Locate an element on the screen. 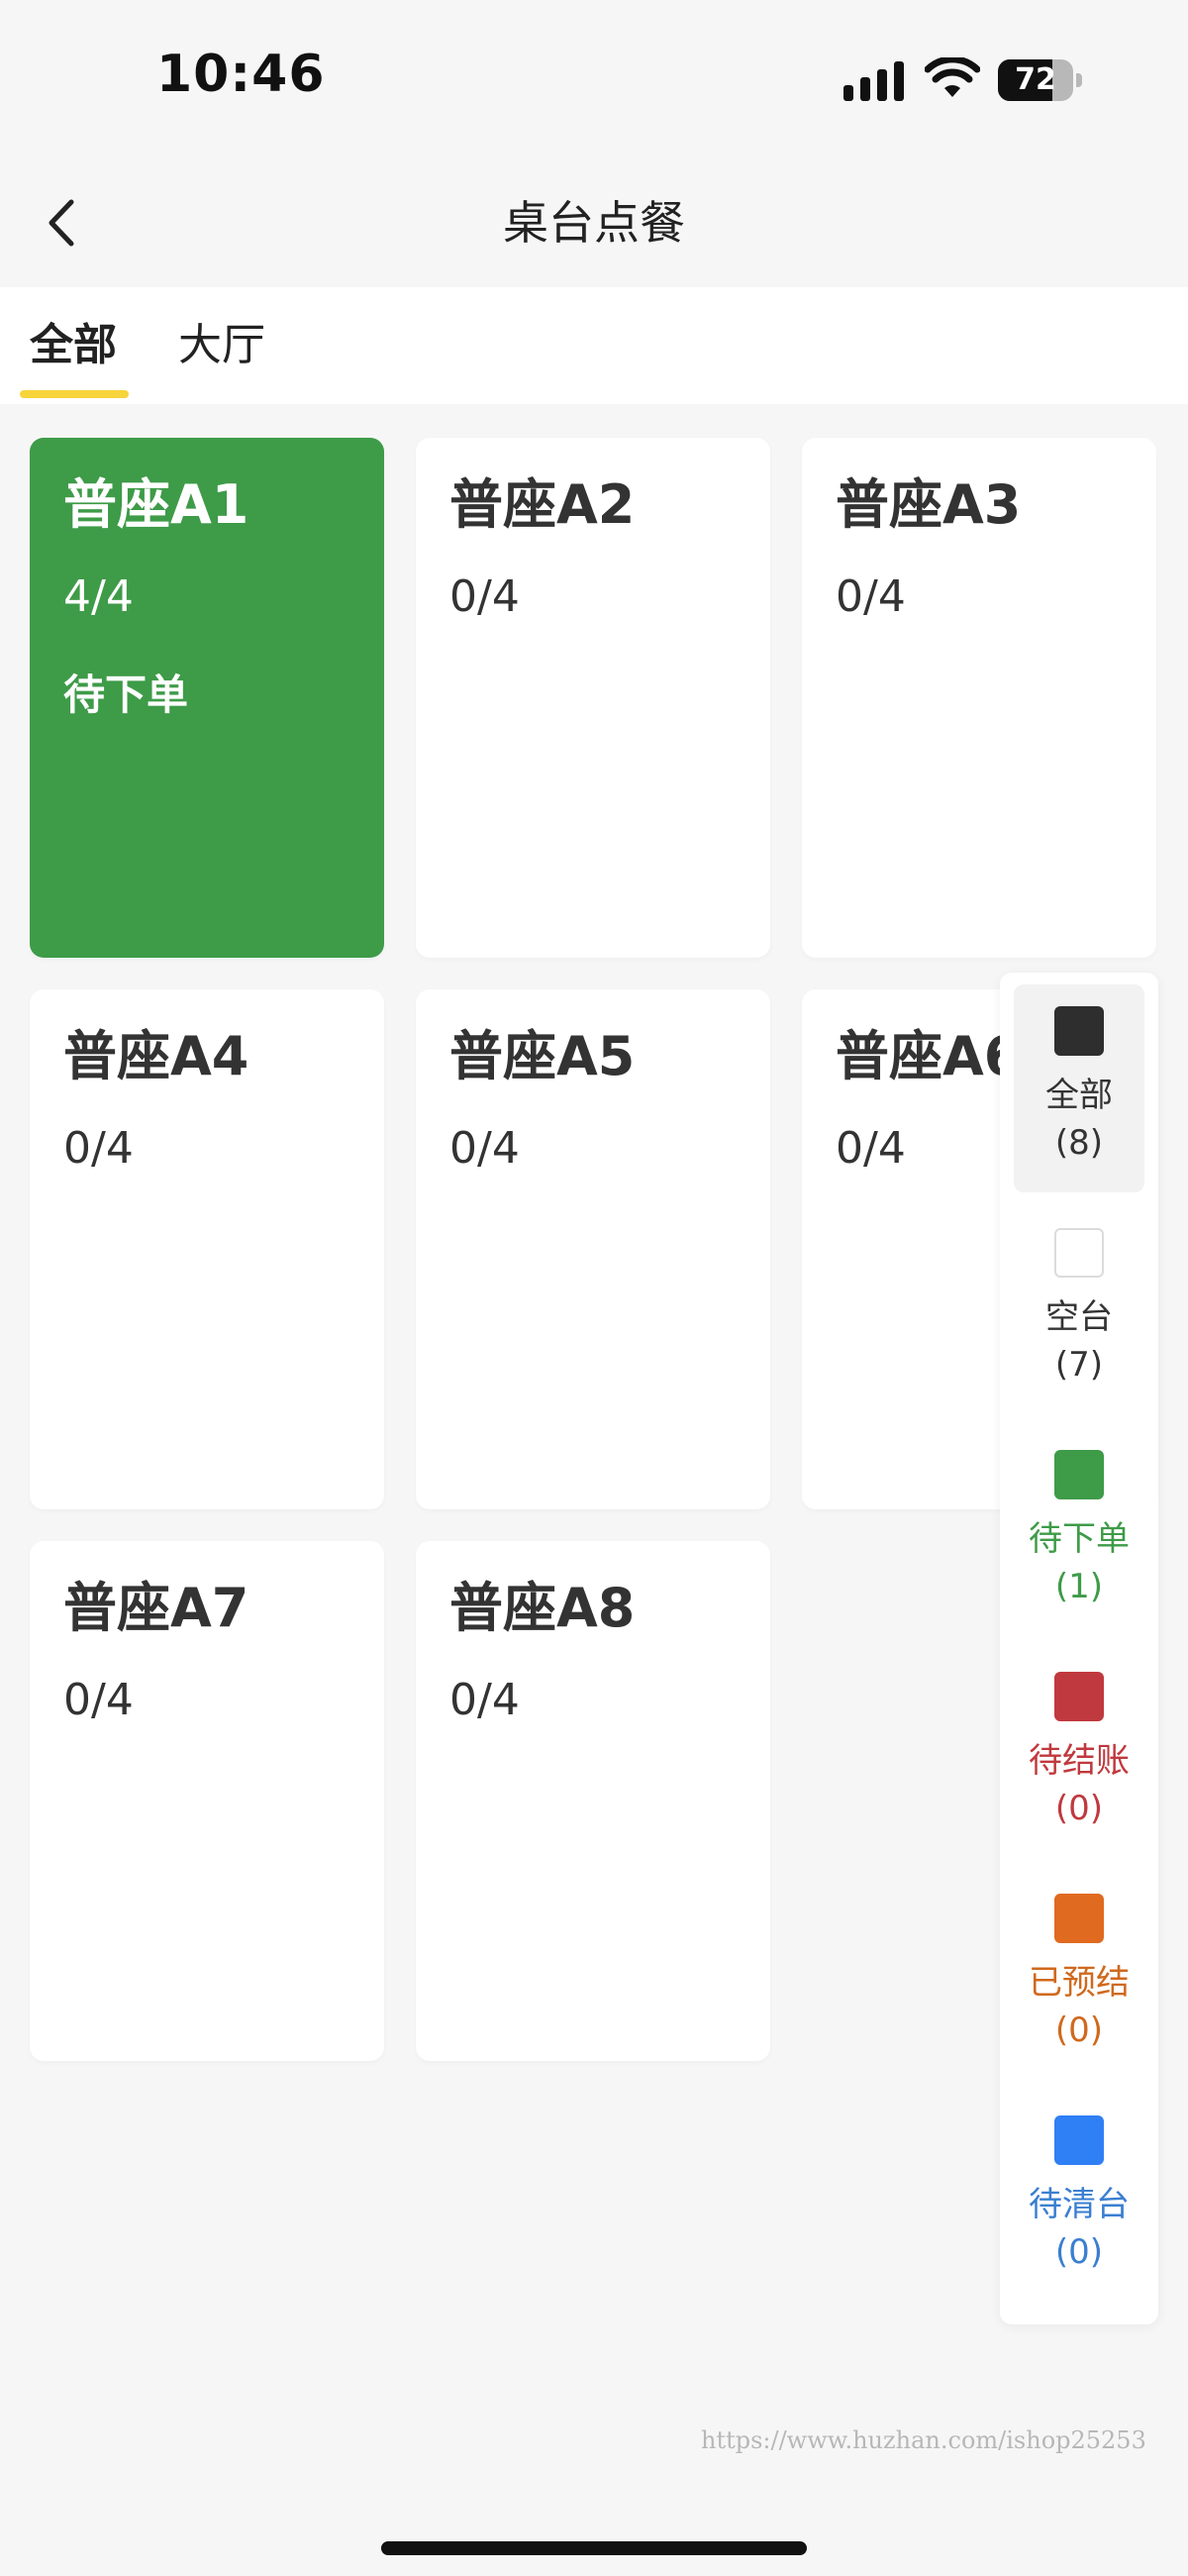 Image resolution: width=1188 pixels, height=2576 pixels. table-name: 普座A5 is located at coordinates (542, 1056).